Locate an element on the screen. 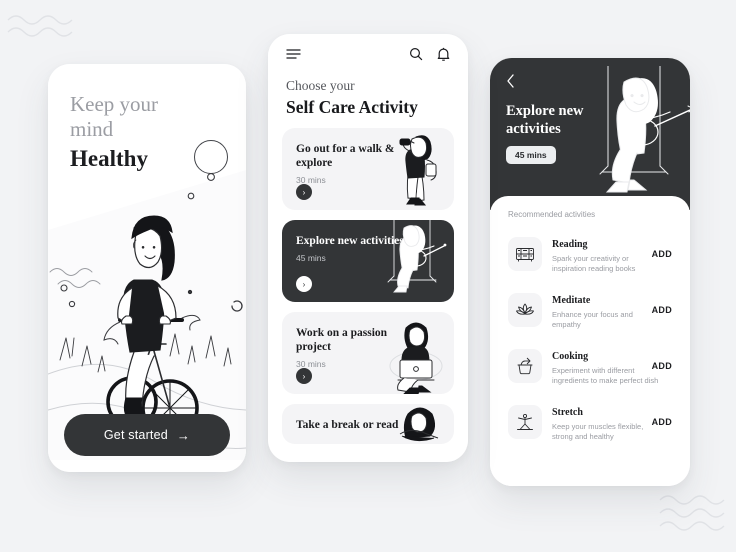 The height and width of the screenshot is (552, 736). kicker-text: Choose your is located at coordinates (320, 85).